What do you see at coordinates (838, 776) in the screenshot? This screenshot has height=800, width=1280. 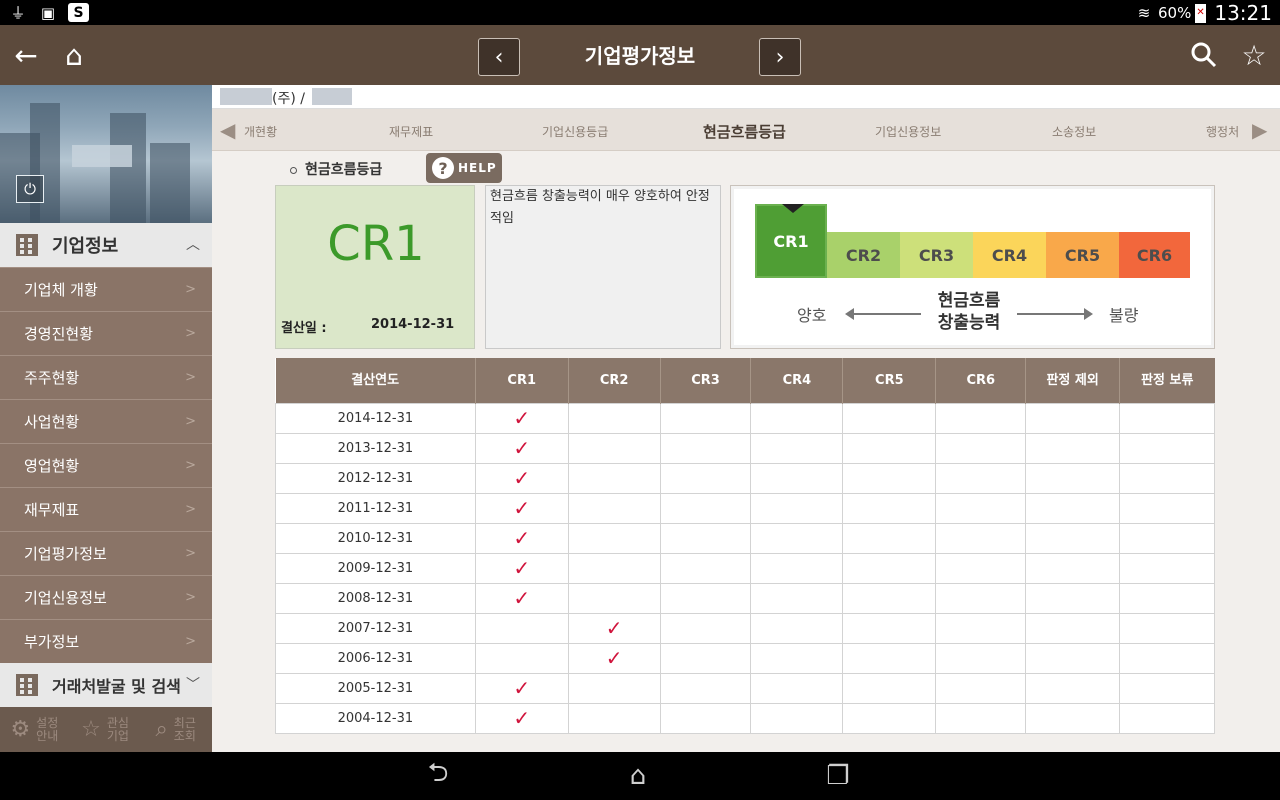 I see `recent-apps-icon: ❐` at bounding box center [838, 776].